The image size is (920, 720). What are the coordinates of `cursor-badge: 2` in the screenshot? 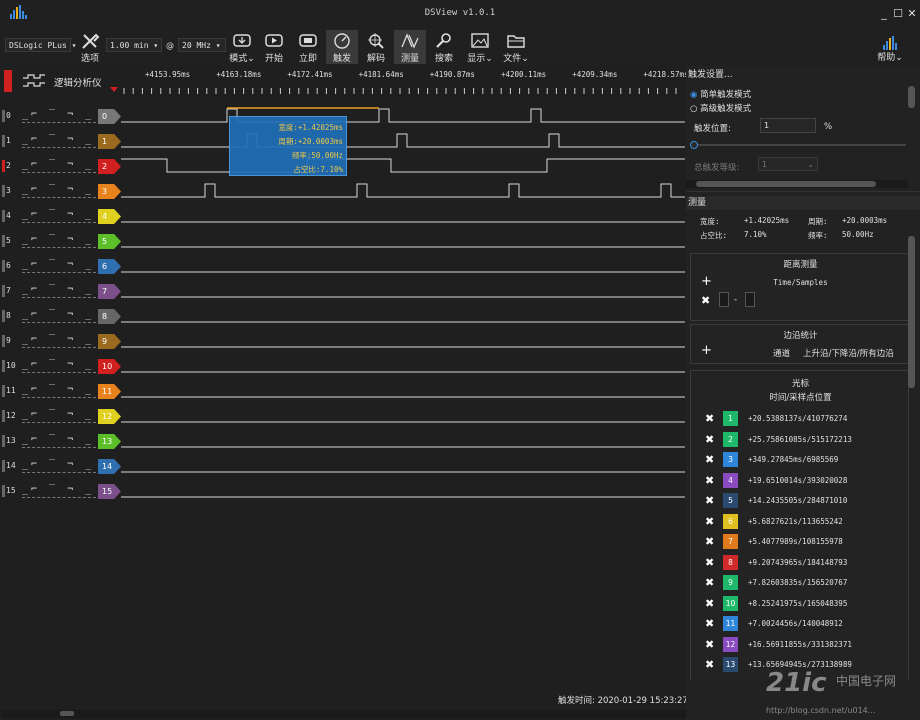 It's located at (730, 439).